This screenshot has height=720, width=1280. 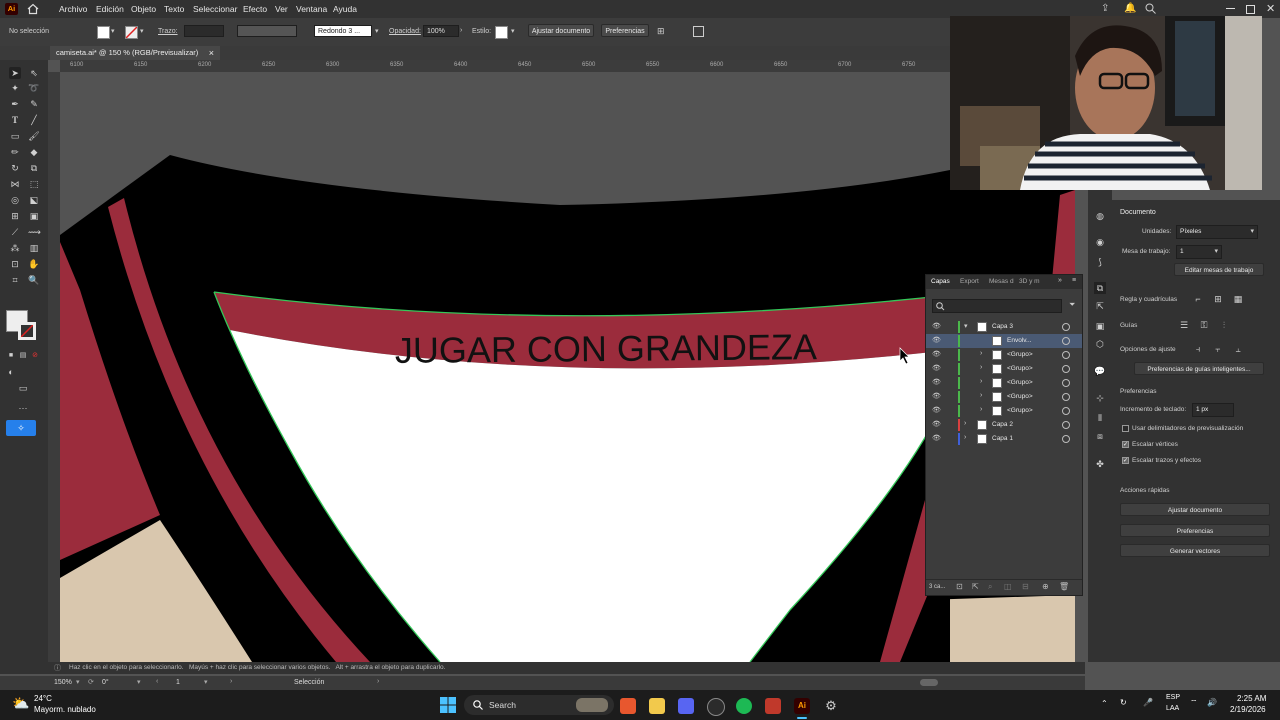 I want to click on layer-name: Capa 3, so click(x=1002, y=326).